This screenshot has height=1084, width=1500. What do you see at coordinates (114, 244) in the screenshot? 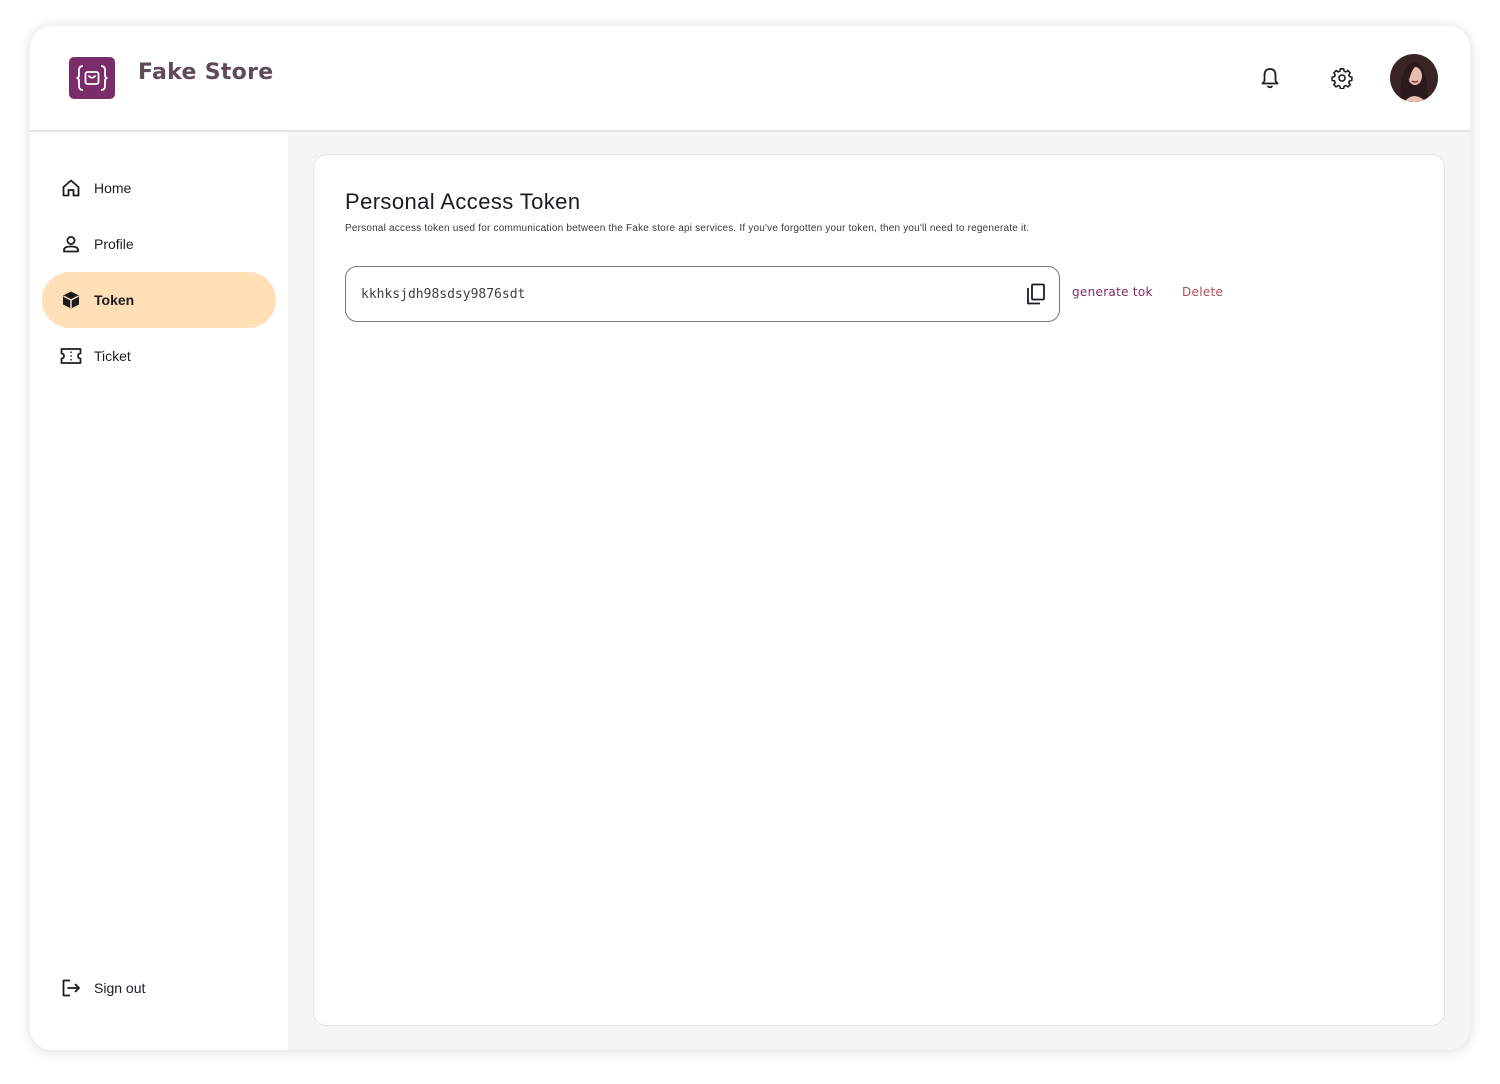
I see `sidebar-item-label: Profile` at bounding box center [114, 244].